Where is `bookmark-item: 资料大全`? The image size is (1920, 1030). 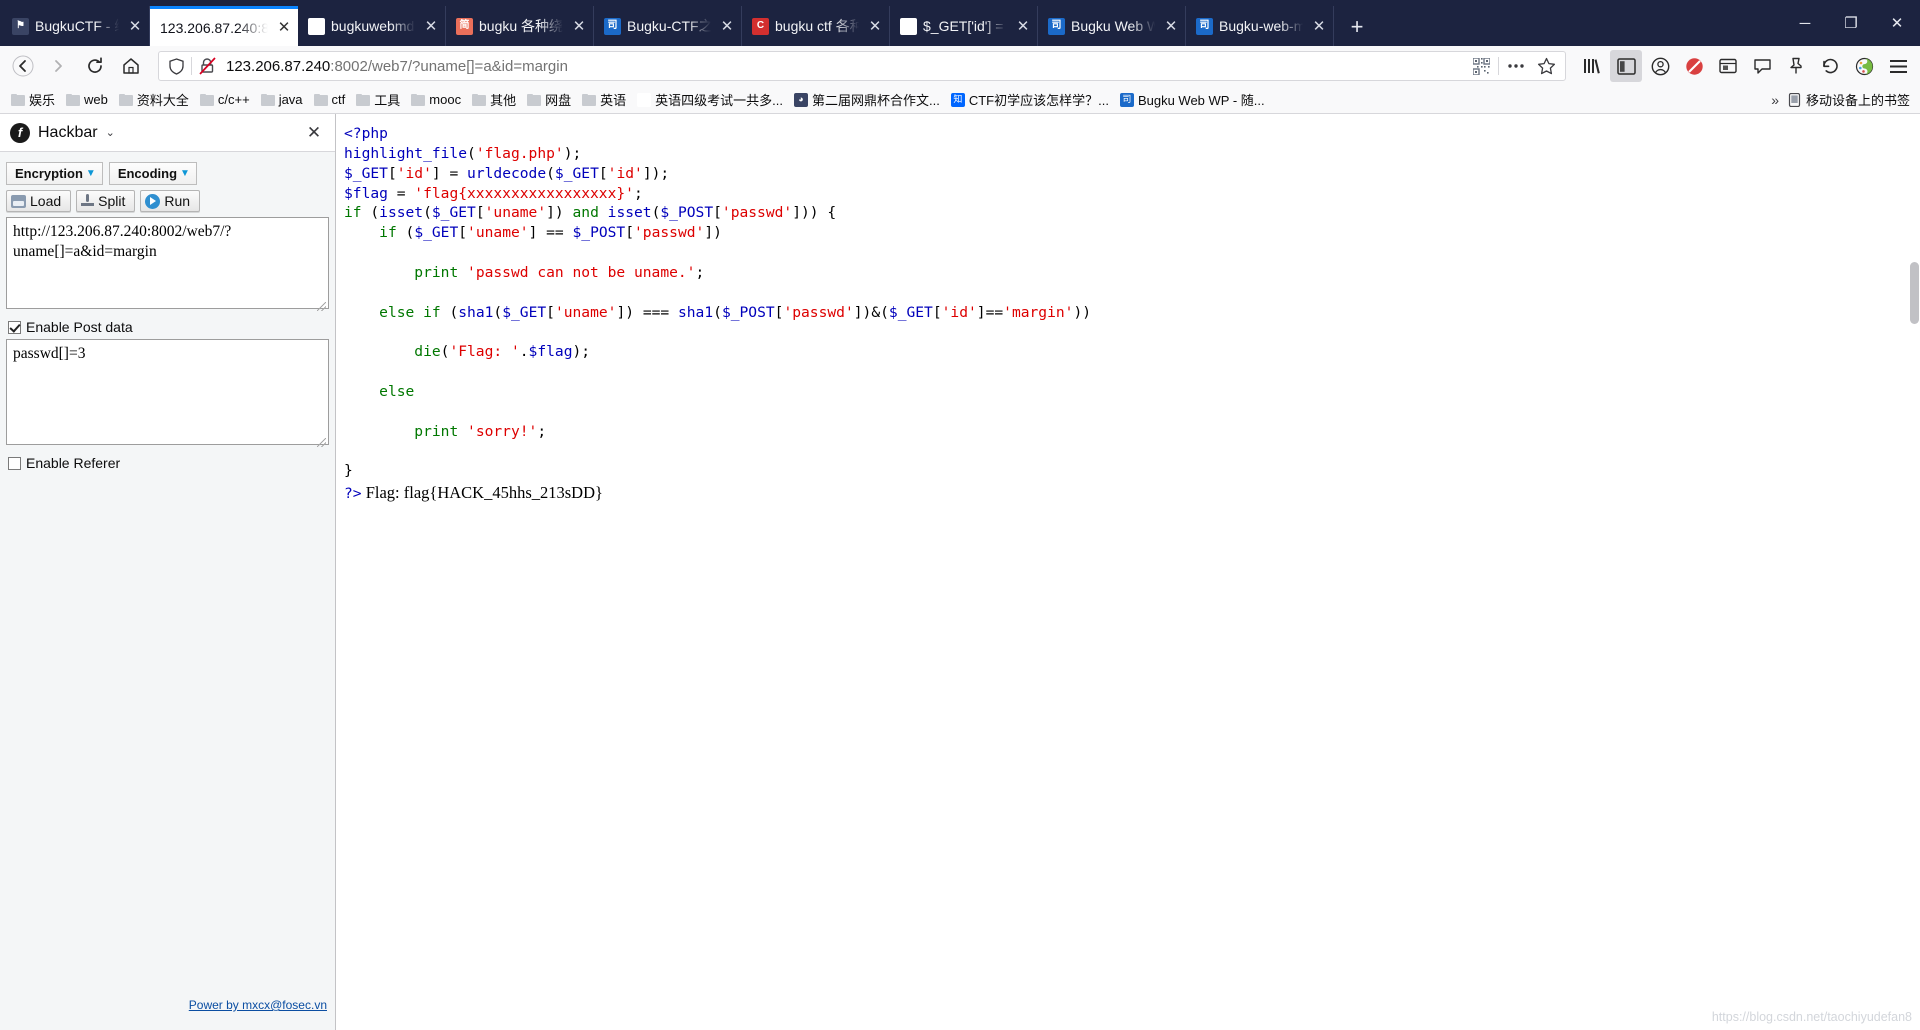 bookmark-item: 资料大全 is located at coordinates (154, 99).